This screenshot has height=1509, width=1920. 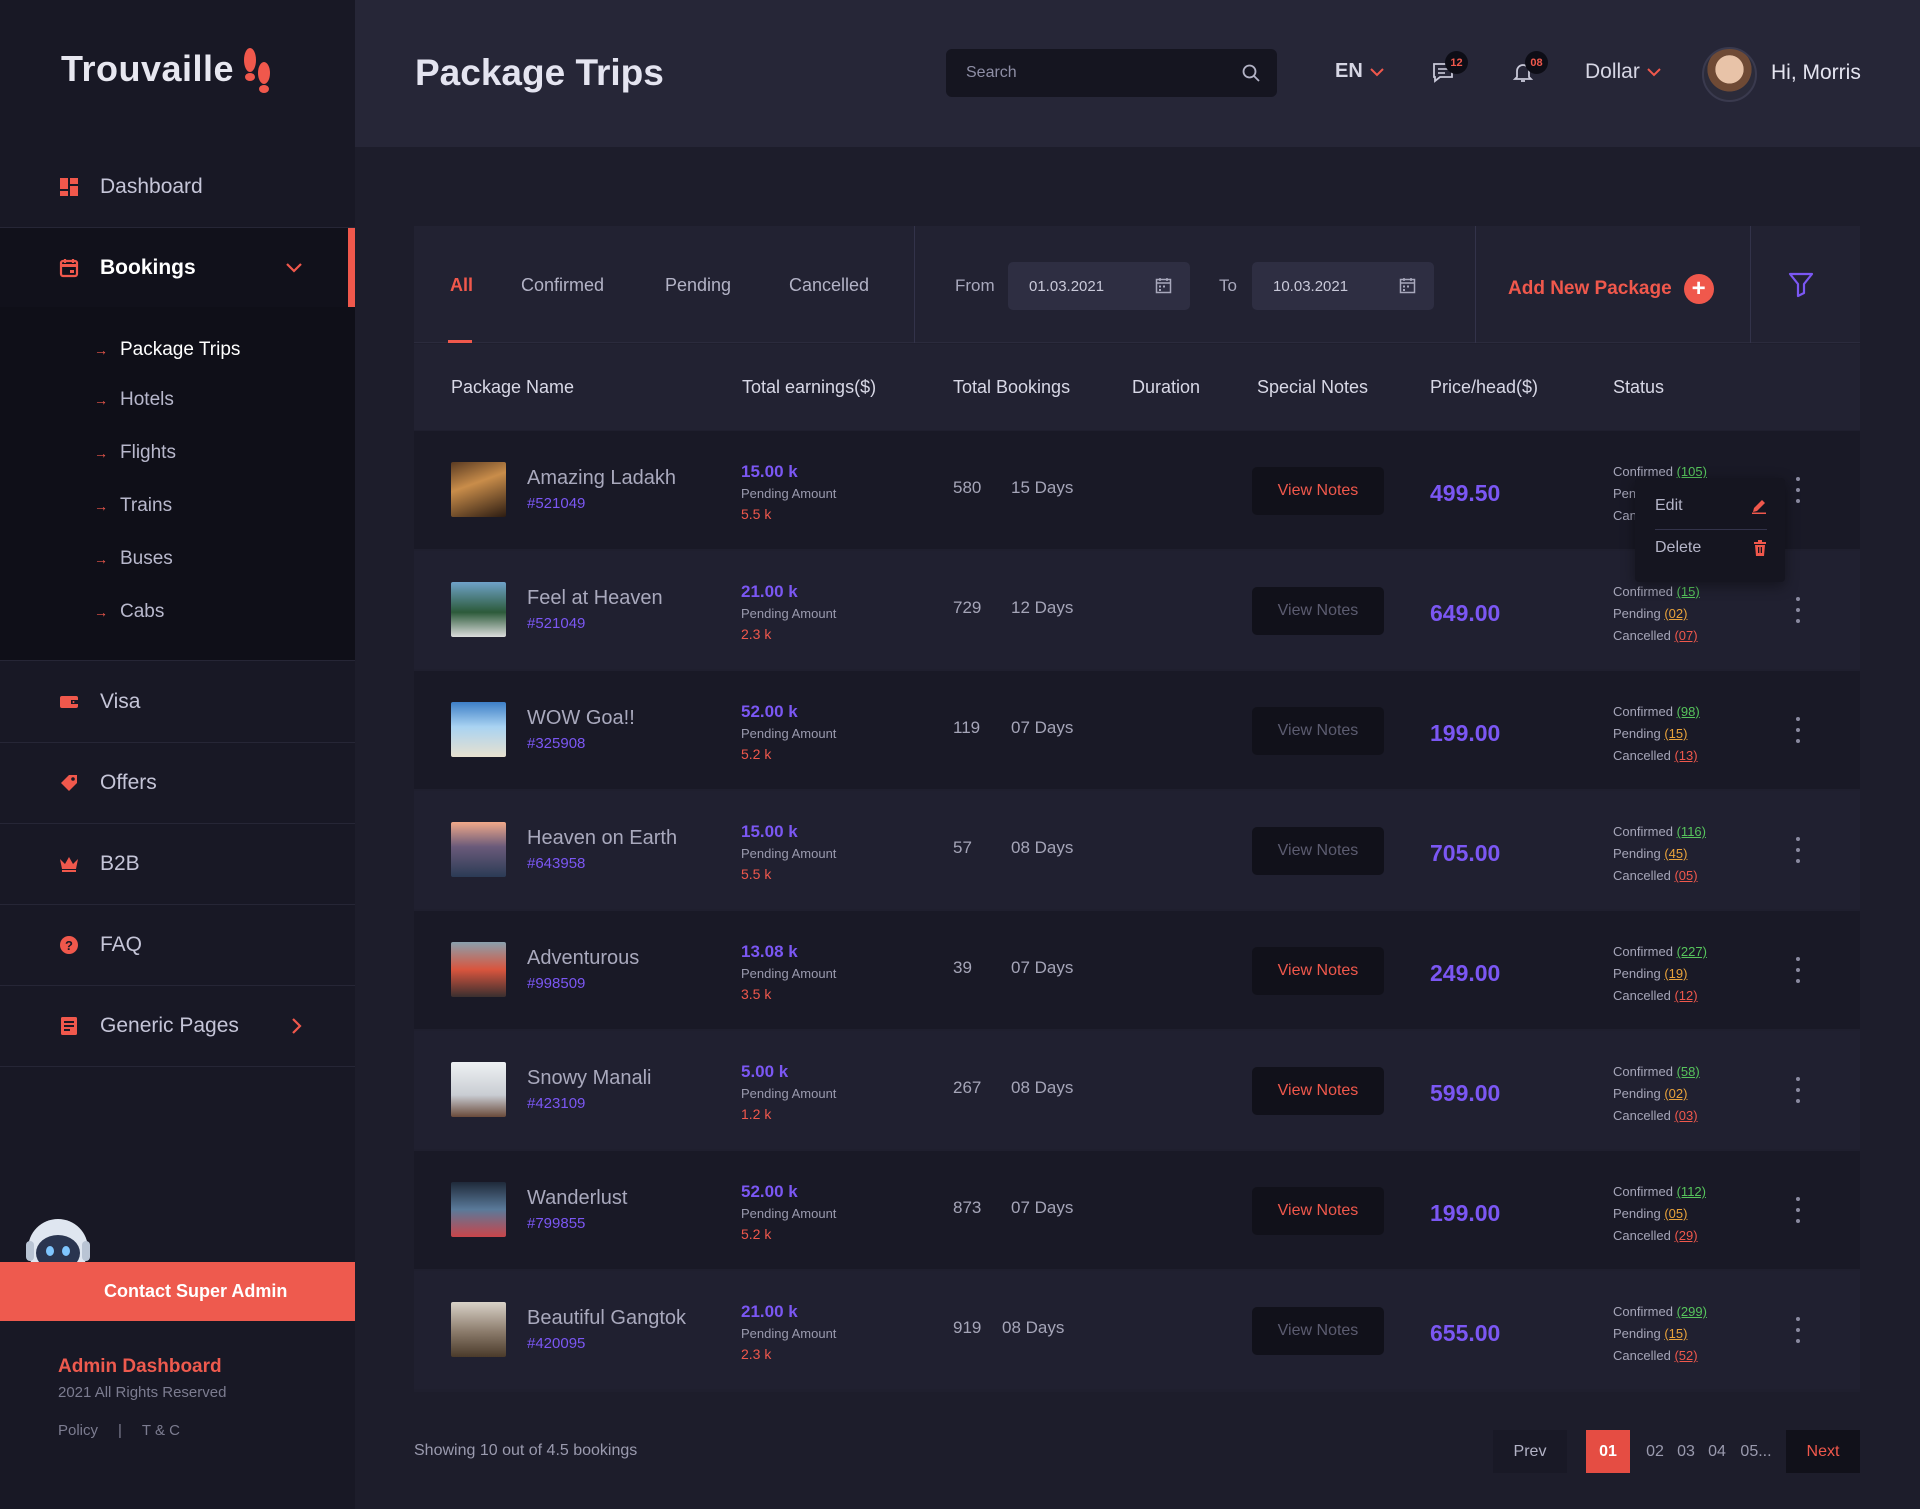 What do you see at coordinates (1623, 72) in the screenshot?
I see `currency-selector: Dollar` at bounding box center [1623, 72].